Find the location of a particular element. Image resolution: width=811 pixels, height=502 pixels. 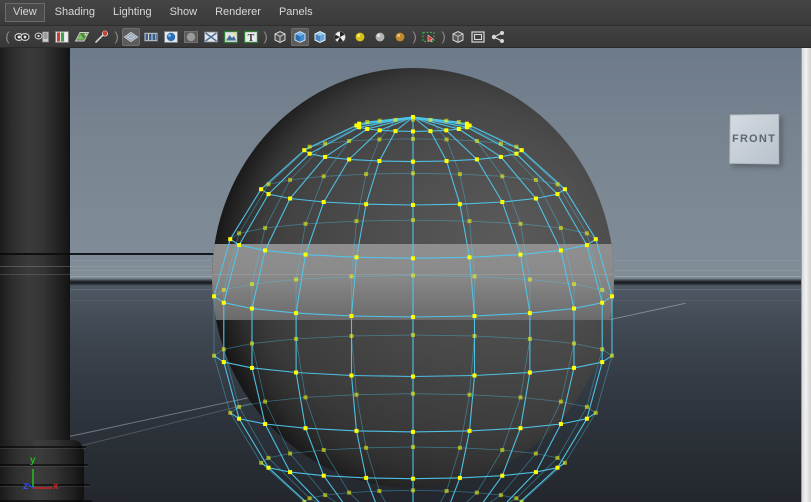

wireframe-cube-icon is located at coordinates (280, 37).